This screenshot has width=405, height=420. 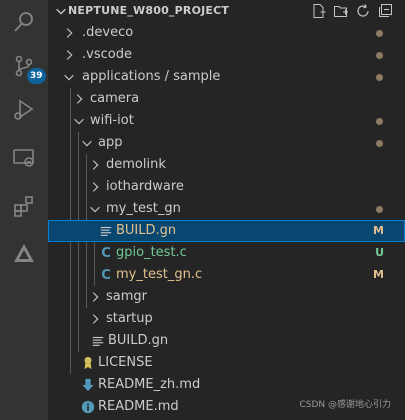 I want to click on watermark: CSDN @感谢地心引力, so click(x=345, y=405).